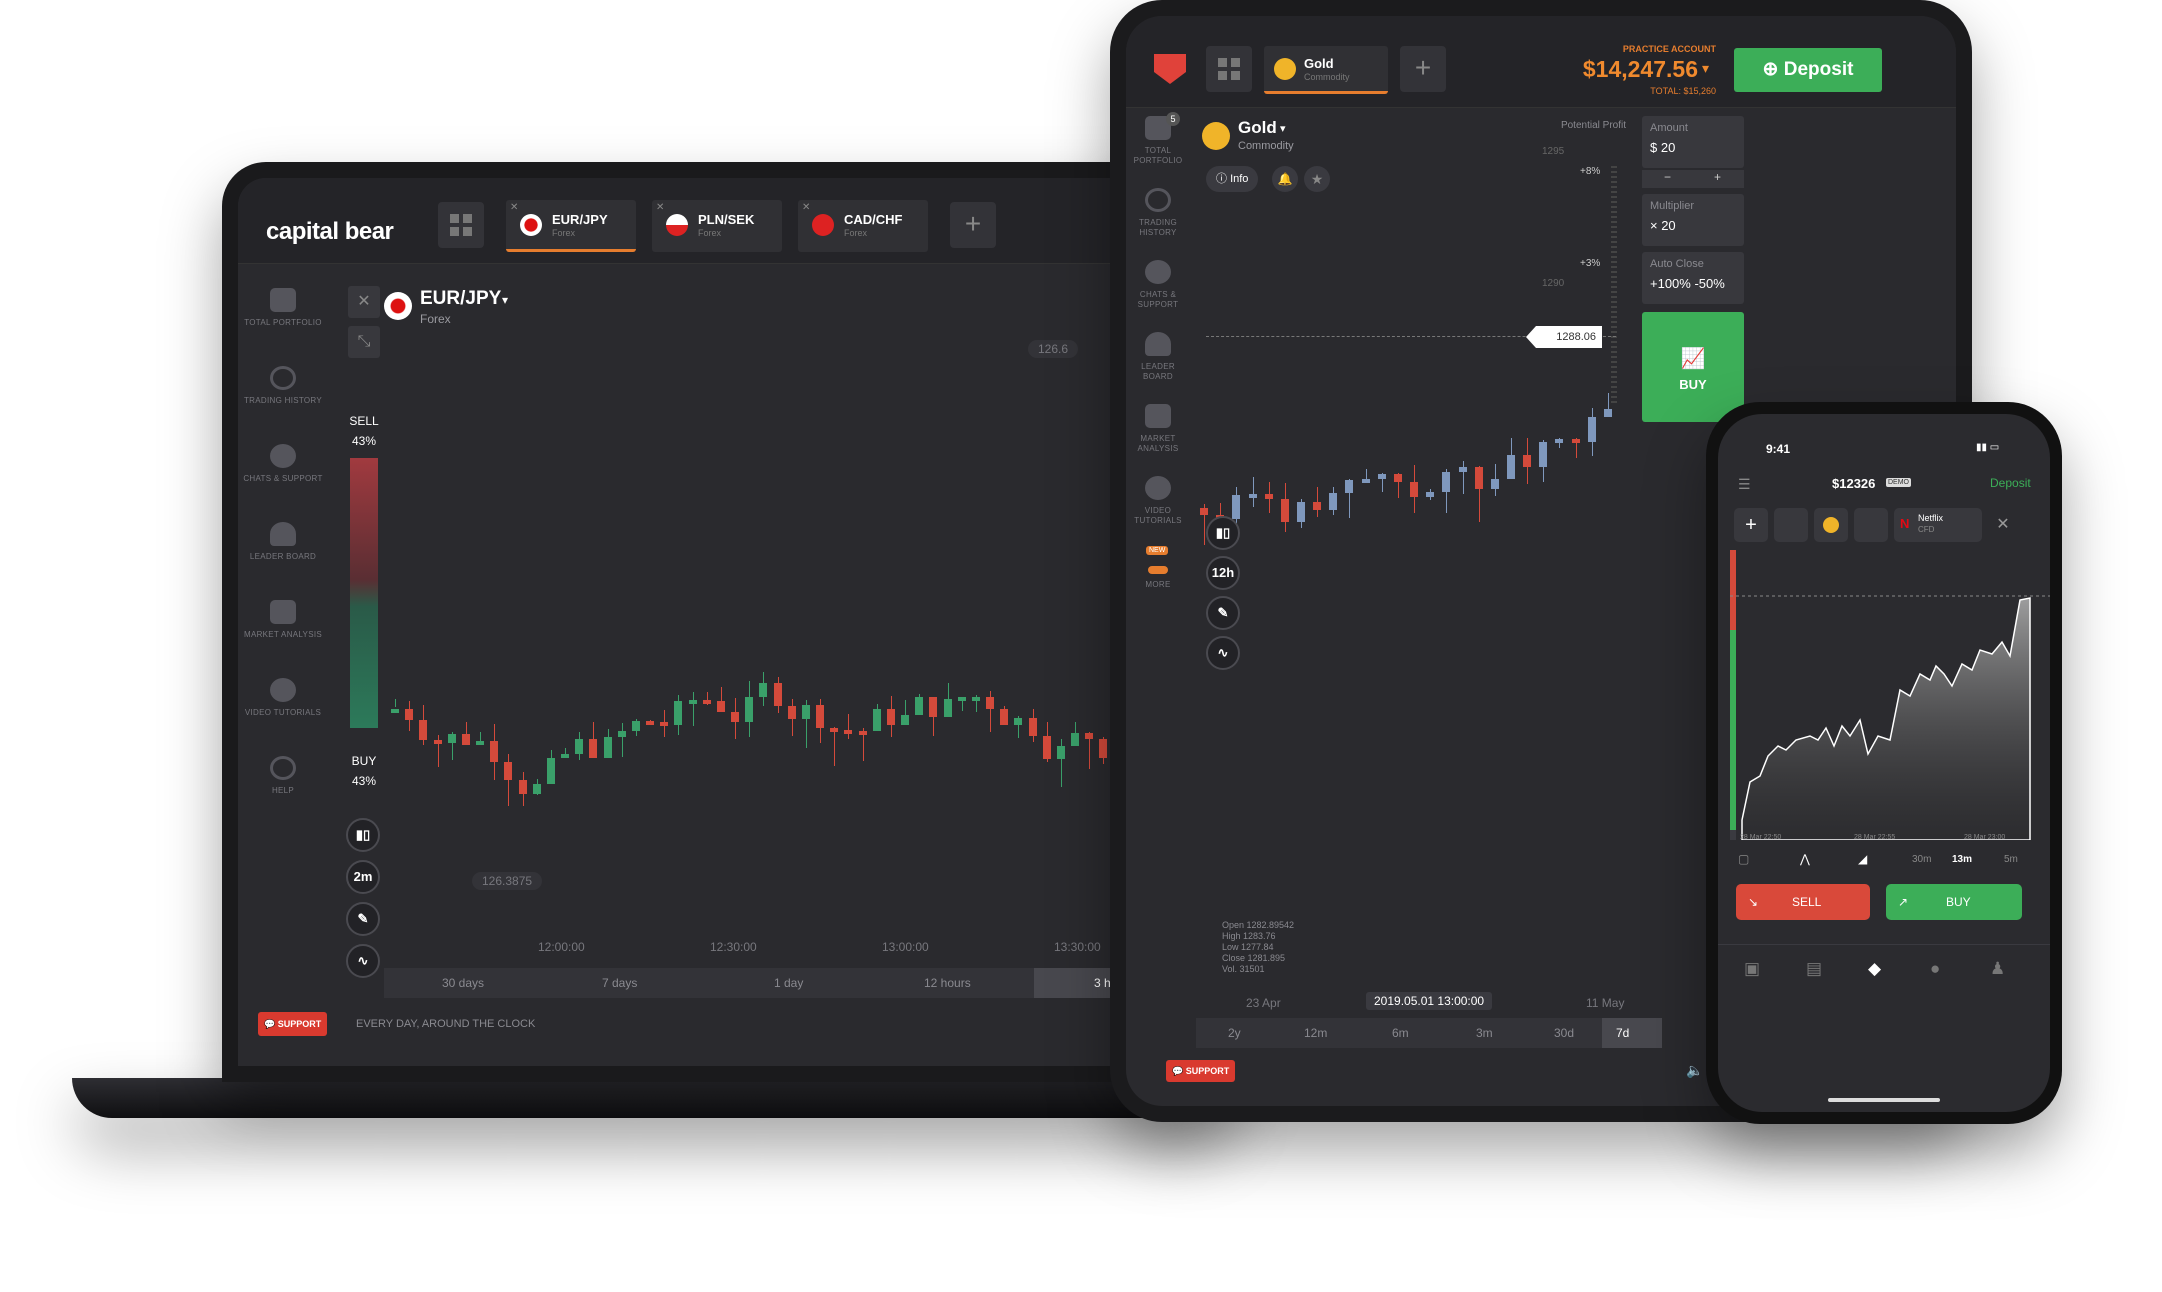  What do you see at coordinates (1484, 1033) in the screenshot?
I see `range-3m: 3m` at bounding box center [1484, 1033].